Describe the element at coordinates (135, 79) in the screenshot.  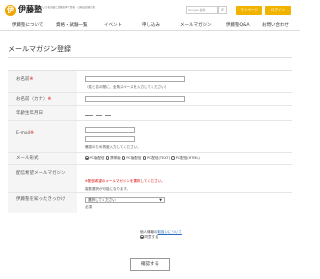
I see `name-field` at that location.